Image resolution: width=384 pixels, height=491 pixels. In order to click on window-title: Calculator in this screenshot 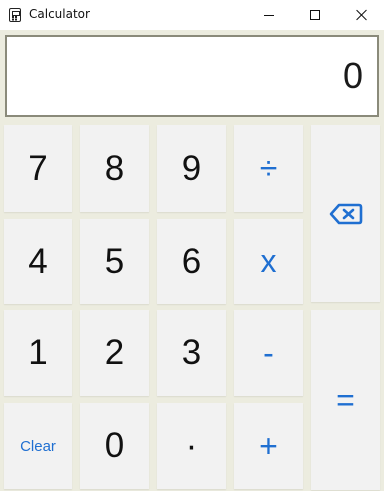, I will do `click(59, 14)`.